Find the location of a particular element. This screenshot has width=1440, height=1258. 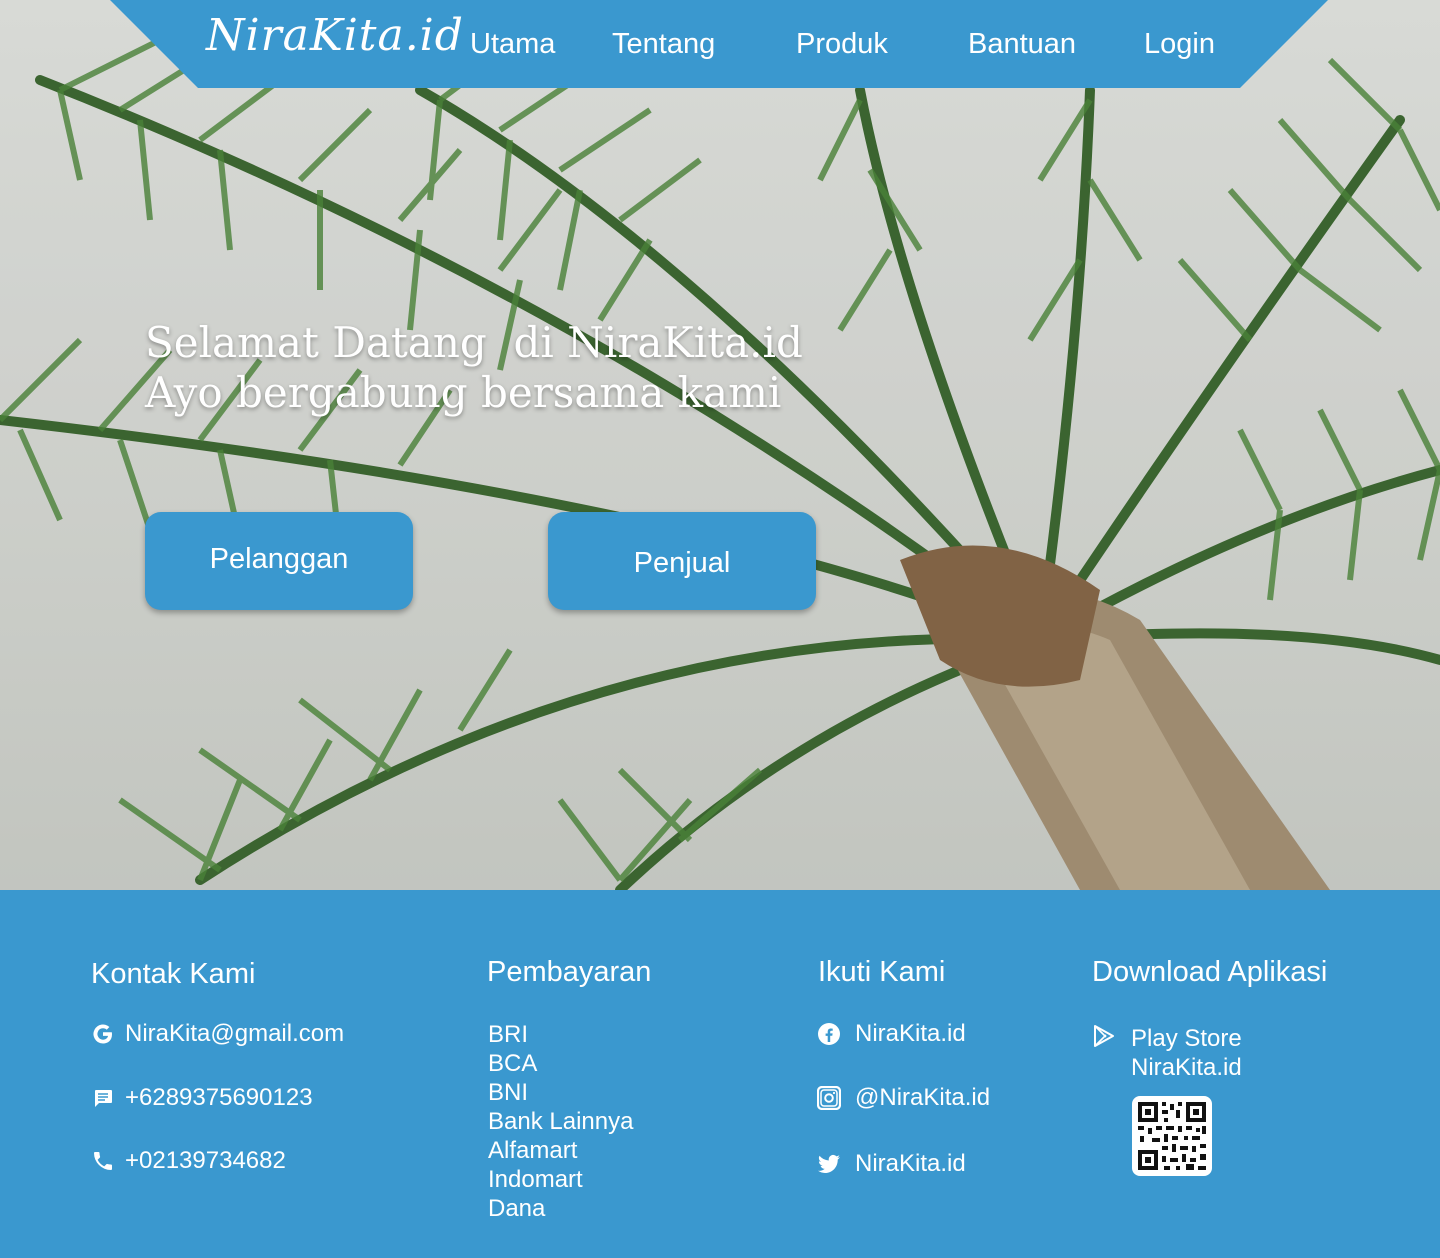

site-logo: NiraKita.id is located at coordinates (335, 35).